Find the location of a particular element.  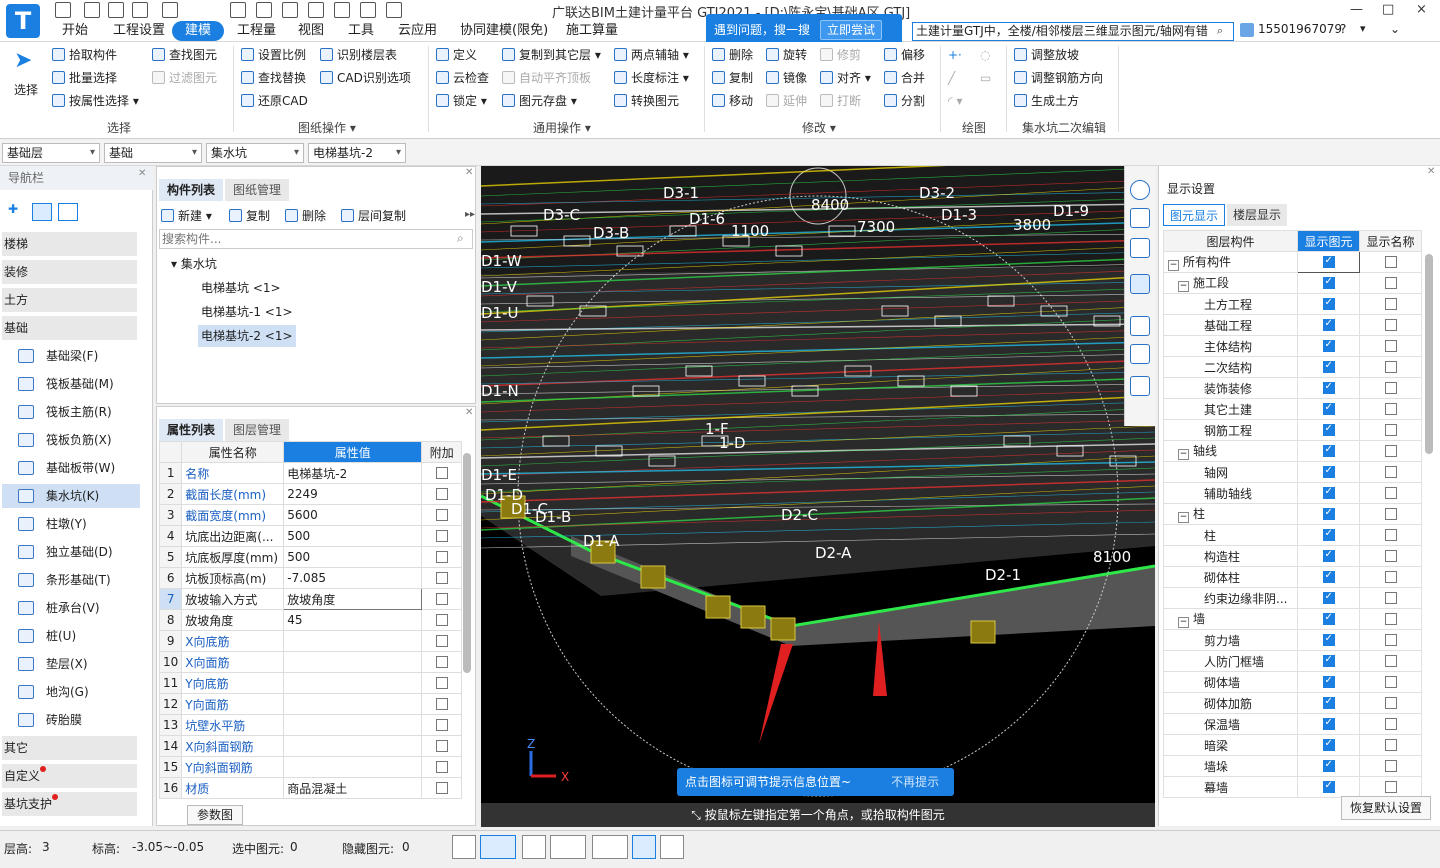

tab-layer-manage: 图层管理 is located at coordinates (257, 430).